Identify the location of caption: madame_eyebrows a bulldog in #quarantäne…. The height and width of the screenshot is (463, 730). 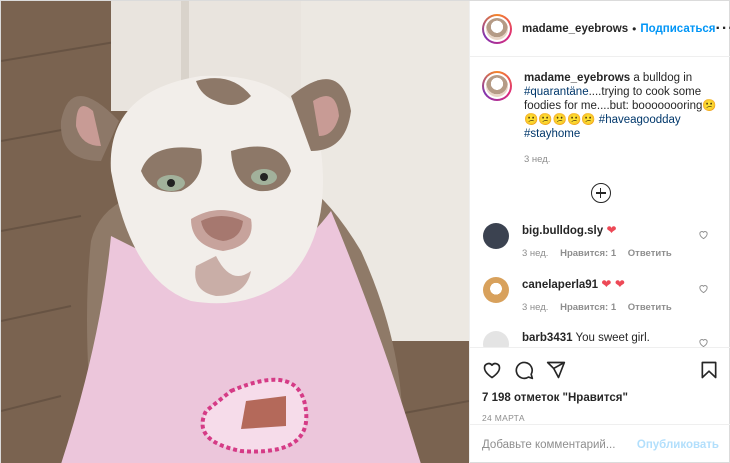
(600, 119).